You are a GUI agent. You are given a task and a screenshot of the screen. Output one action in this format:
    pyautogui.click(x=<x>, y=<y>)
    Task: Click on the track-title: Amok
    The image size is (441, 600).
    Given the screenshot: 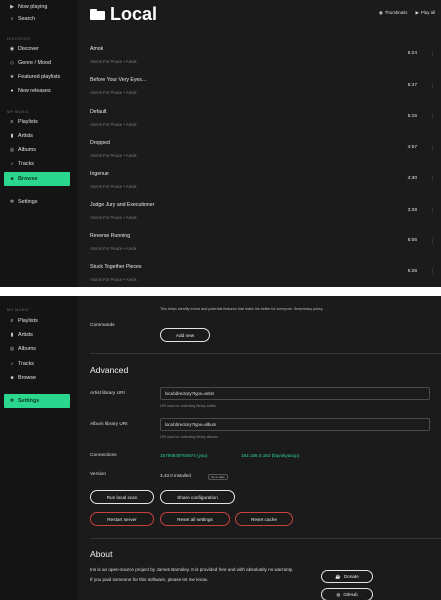 What is the action you would take?
    pyautogui.click(x=97, y=49)
    